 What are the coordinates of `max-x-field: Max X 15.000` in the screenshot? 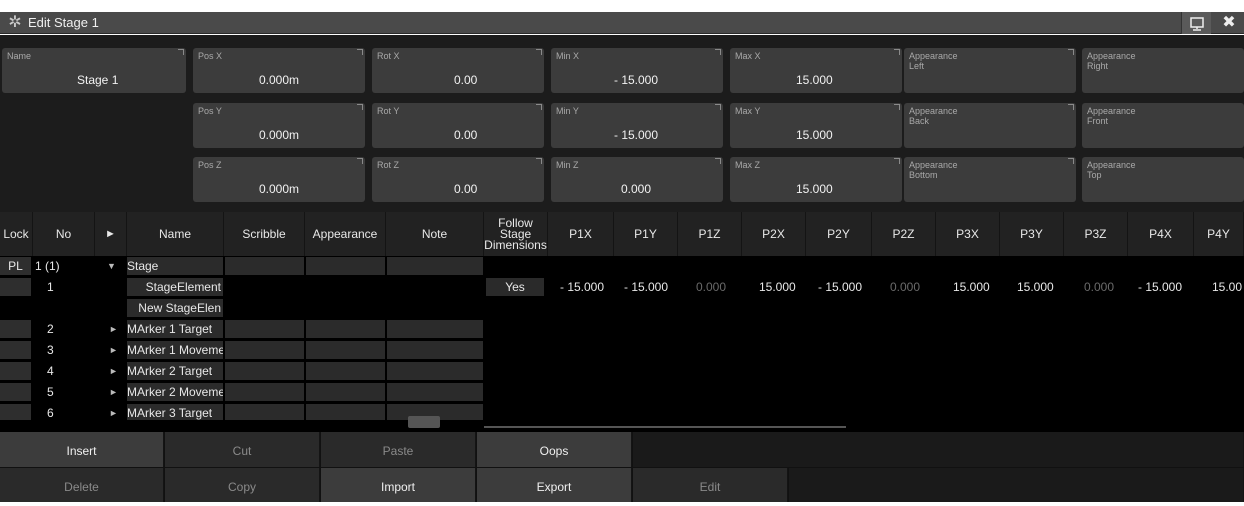 It's located at (816, 70).